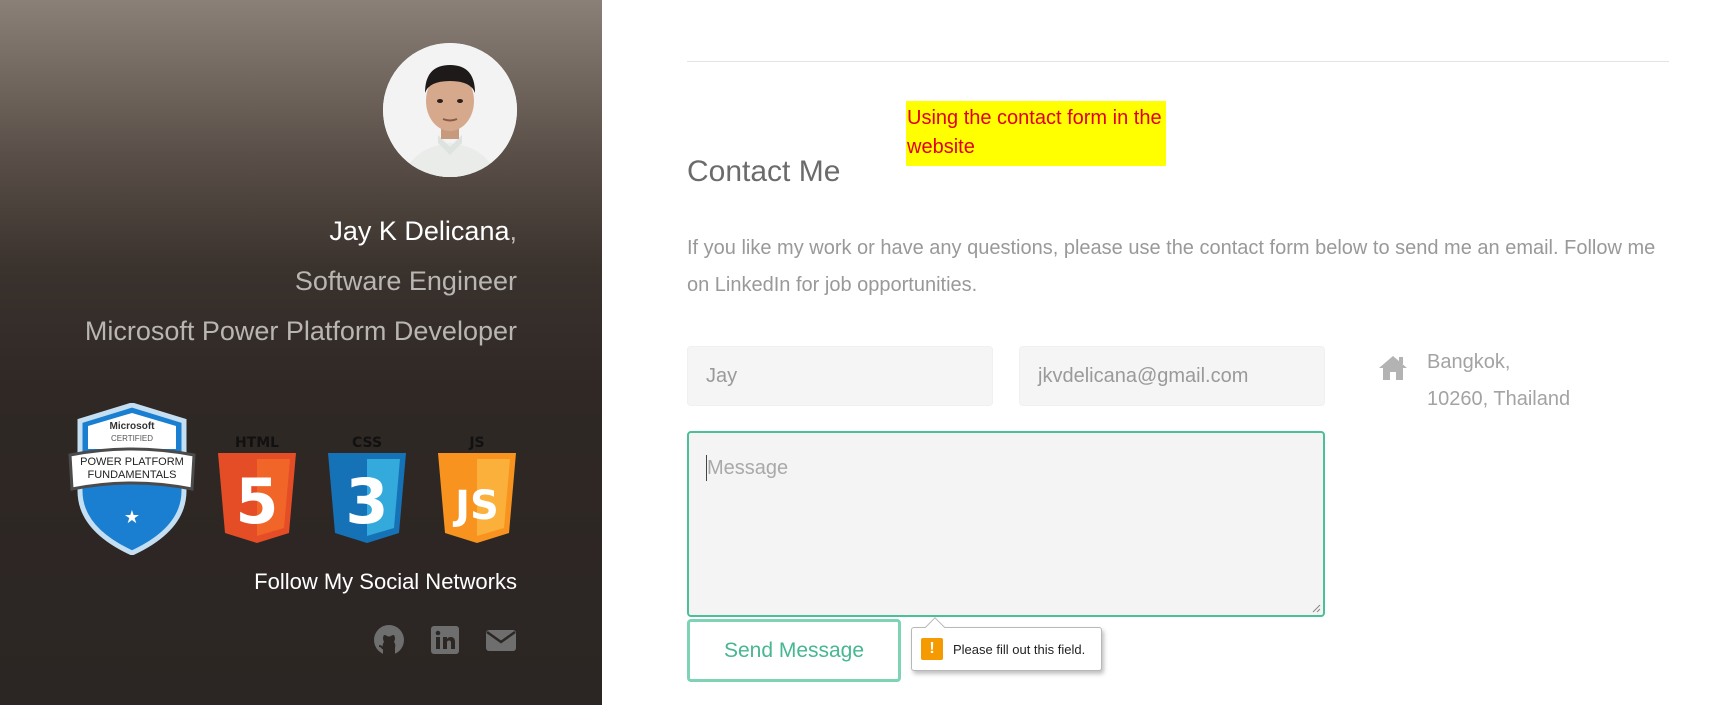  What do you see at coordinates (132, 438) in the screenshot?
I see `svg-text: CERTIFIED` at bounding box center [132, 438].